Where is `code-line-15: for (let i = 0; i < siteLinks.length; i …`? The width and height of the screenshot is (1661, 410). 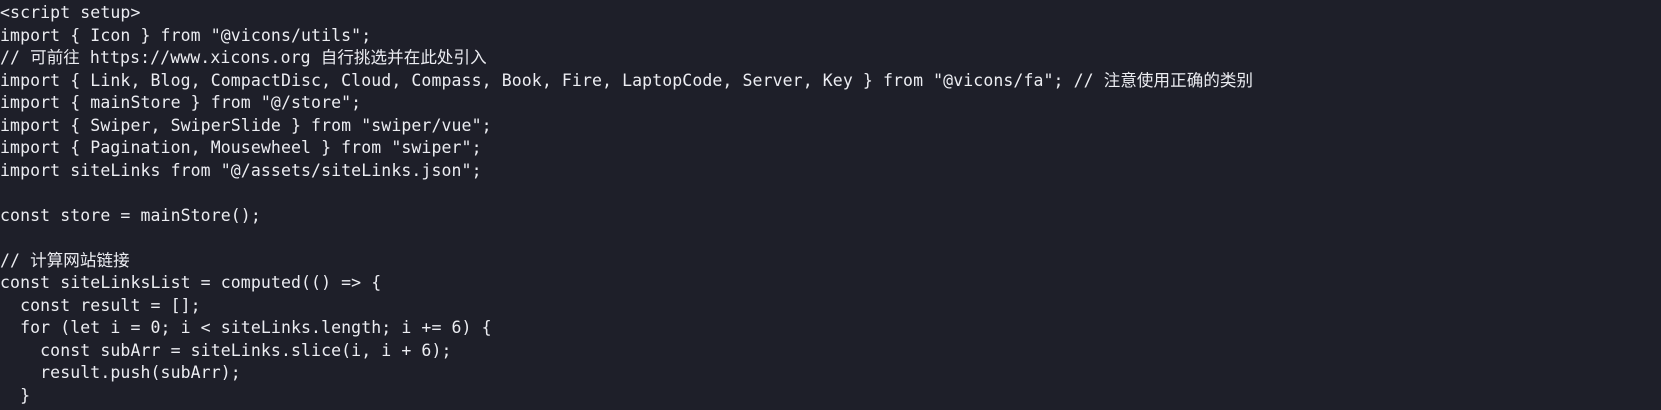
code-line-15: for (let i = 0; i < siteLinks.length; i … is located at coordinates (246, 327).